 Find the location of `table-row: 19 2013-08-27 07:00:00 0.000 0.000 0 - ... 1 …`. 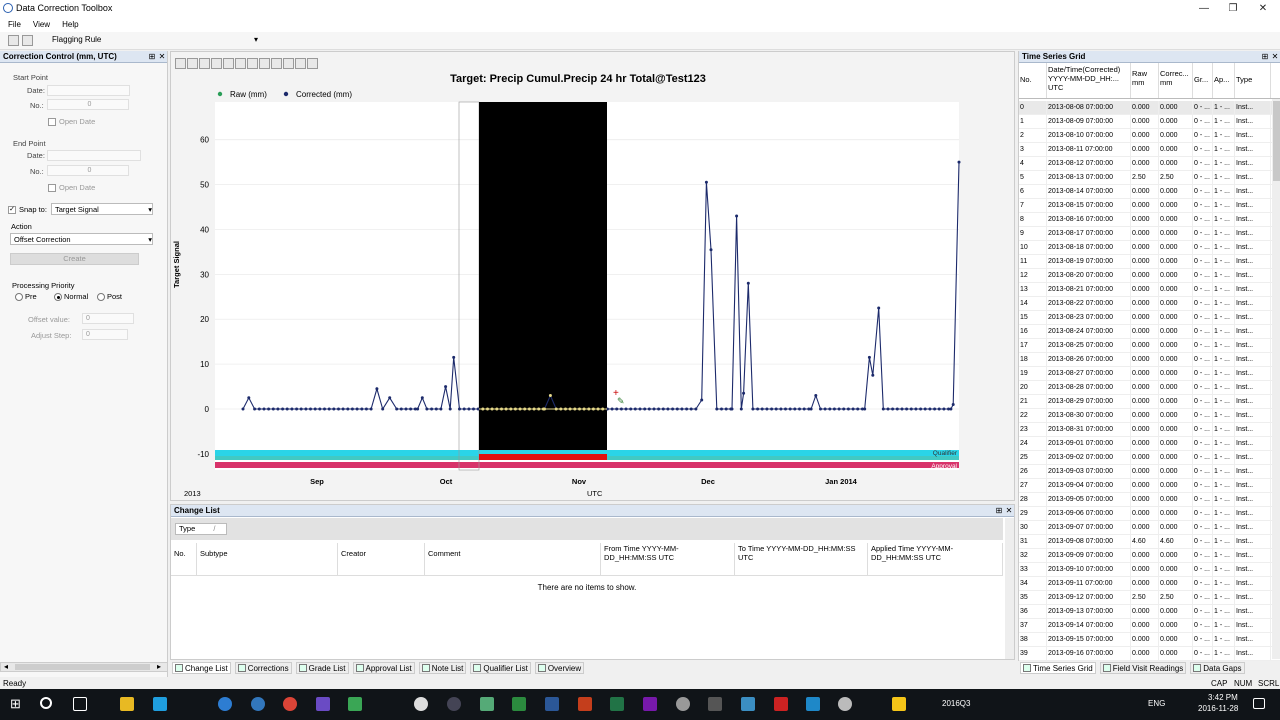

table-row: 19 2013-08-27 07:00:00 0.000 0.000 0 - ... 1 … is located at coordinates (1149, 374).